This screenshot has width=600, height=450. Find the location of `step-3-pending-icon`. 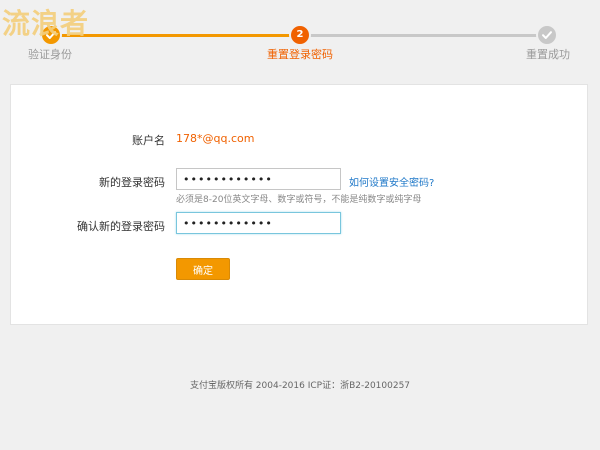

step-3-pending-icon is located at coordinates (547, 35).